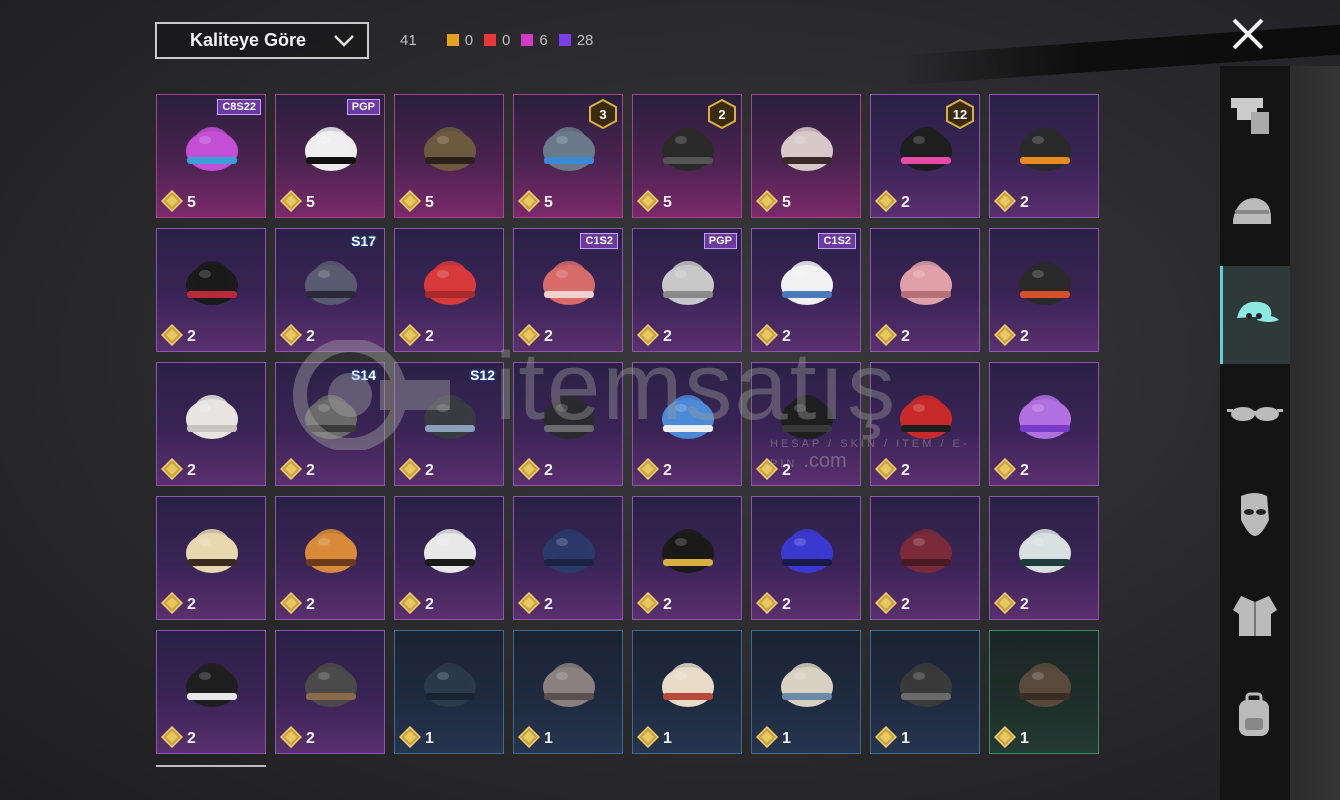 The image size is (1340, 800). What do you see at coordinates (212, 148) in the screenshot?
I see `wig-icon` at bounding box center [212, 148].